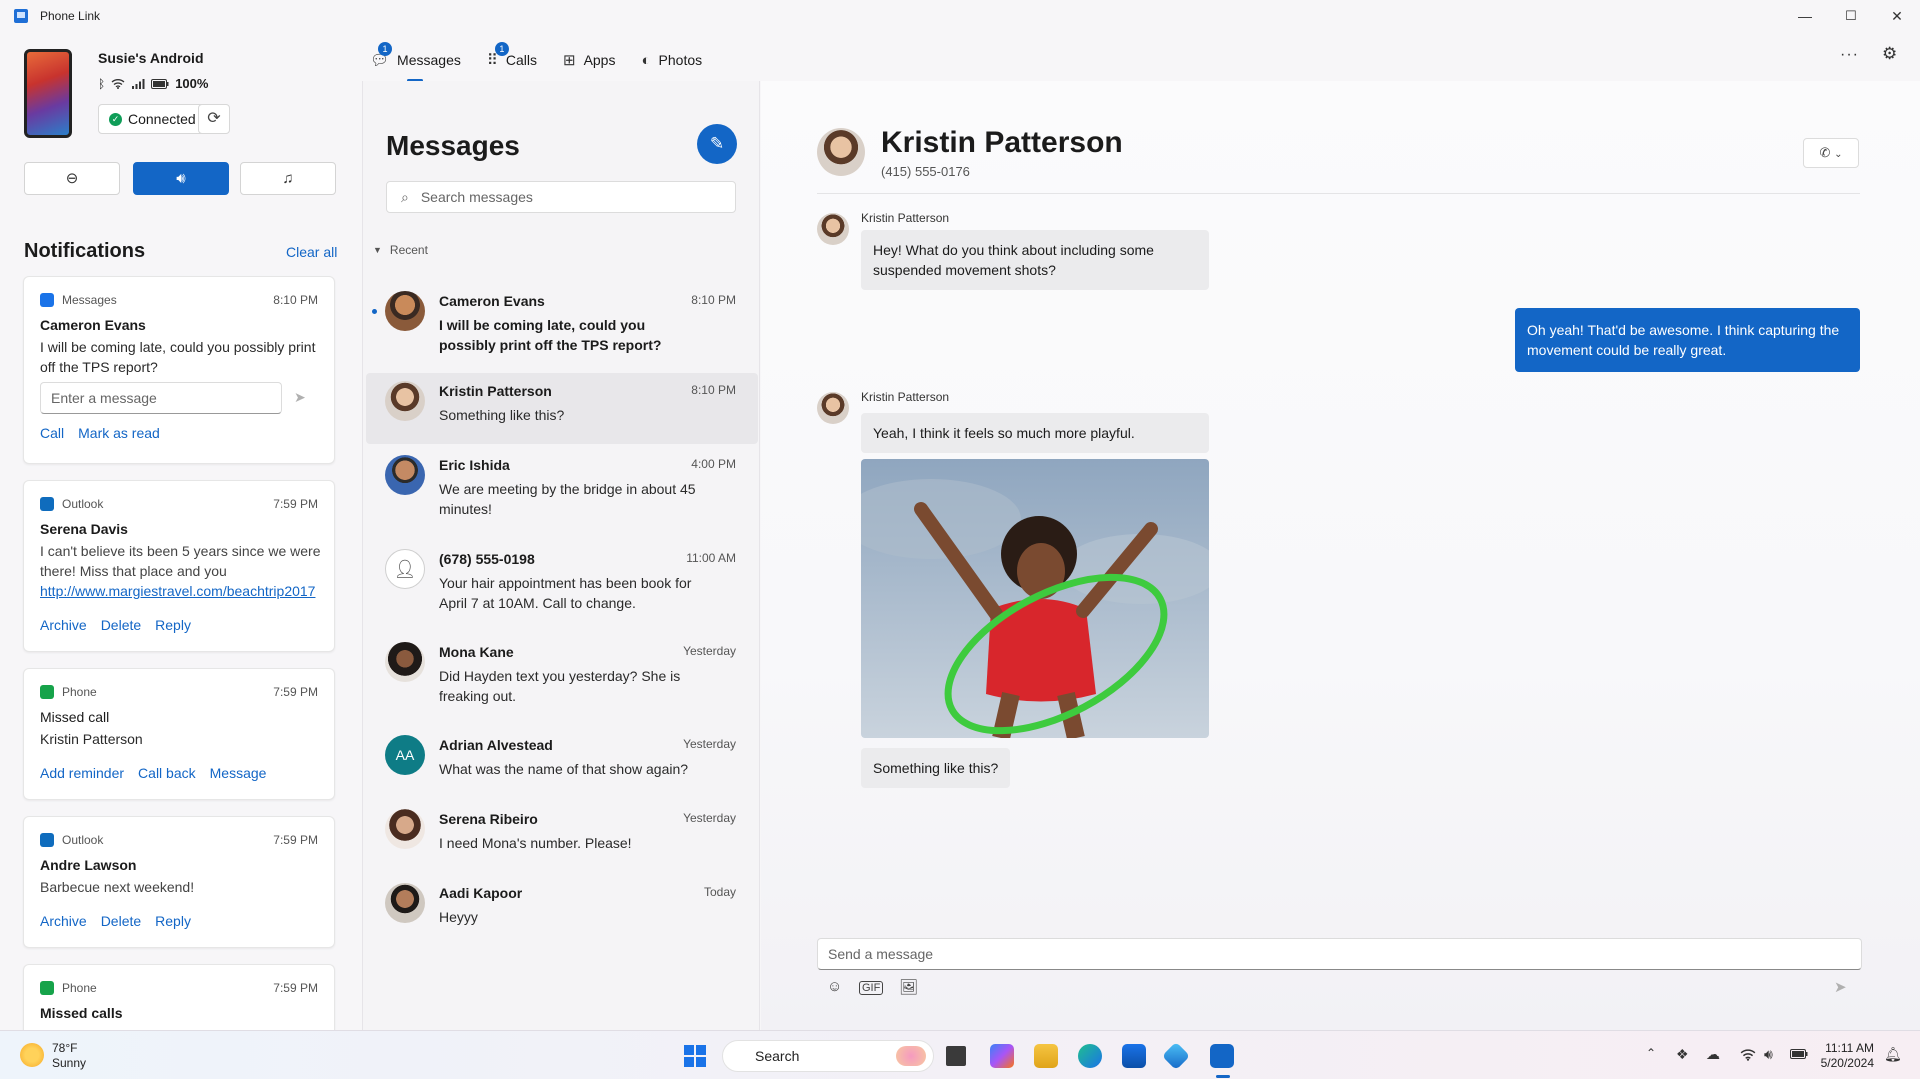 This screenshot has width=1920, height=1079. I want to click on chevron-up-icon: ⌃, so click(1651, 1053).